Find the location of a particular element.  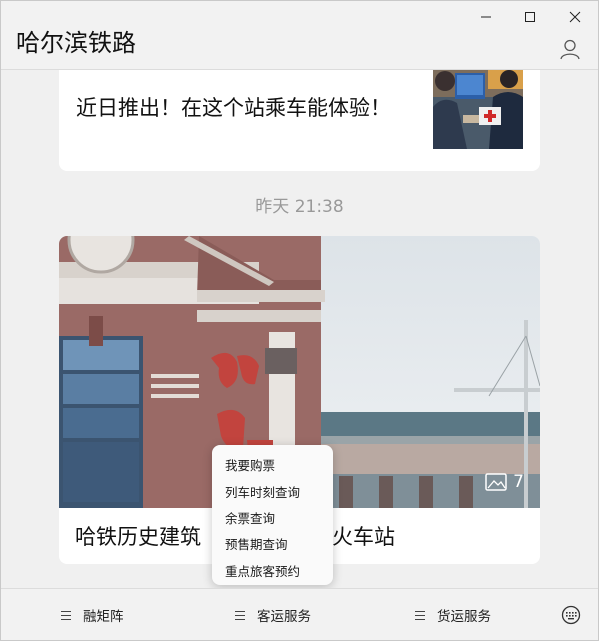

message-timestamp: 昨天 21:38 is located at coordinates (299, 207).